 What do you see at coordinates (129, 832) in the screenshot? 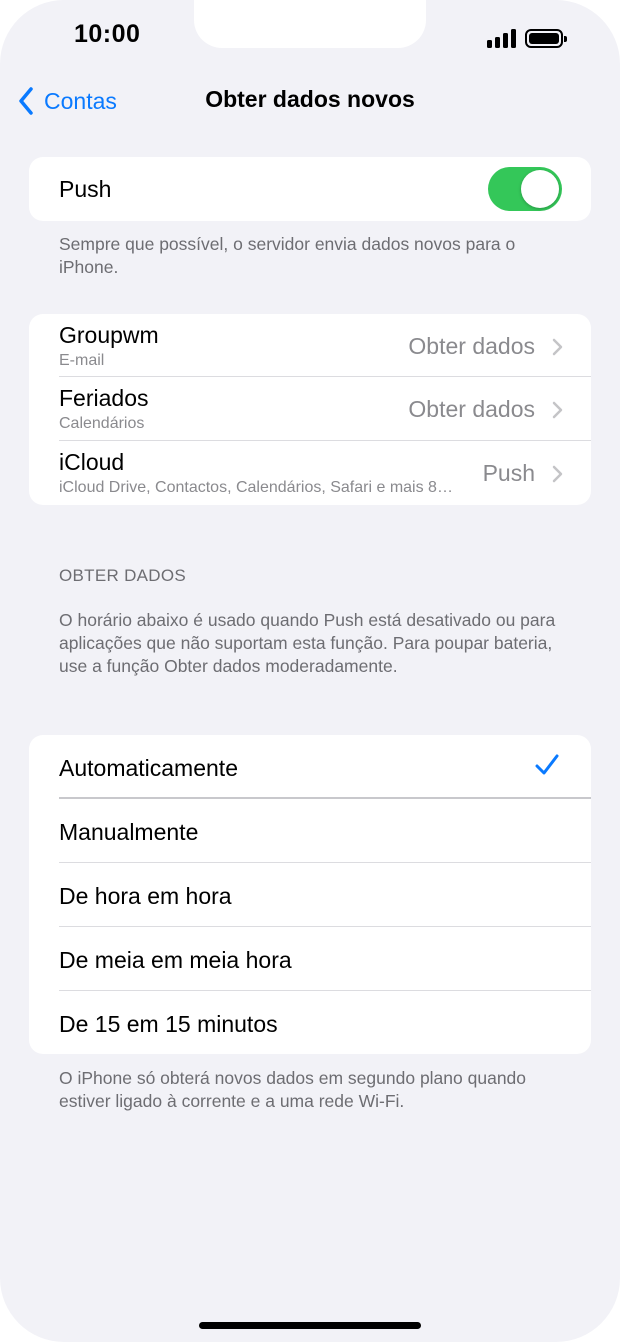
I see `fetch-option-label: Manualmente` at bounding box center [129, 832].